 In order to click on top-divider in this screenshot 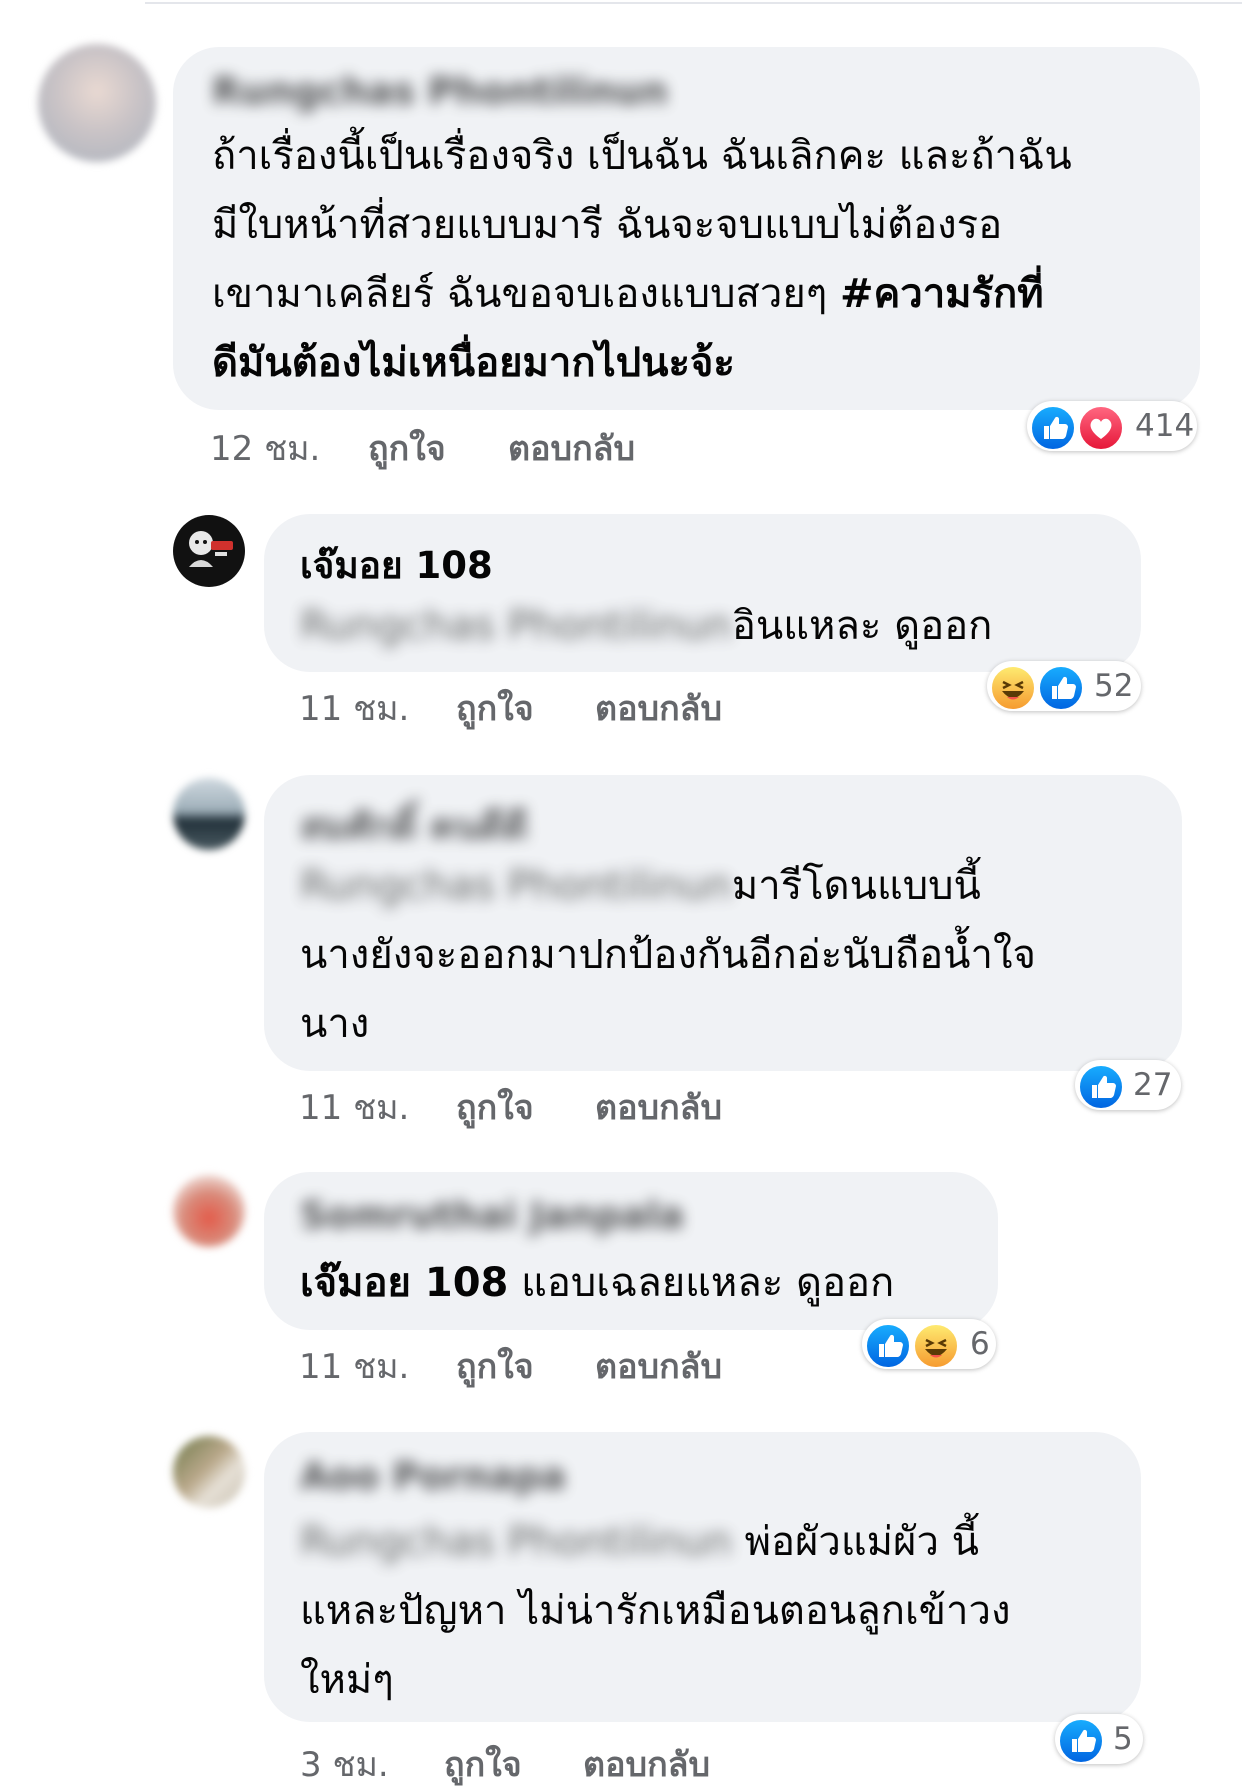, I will do `click(693, 3)`.